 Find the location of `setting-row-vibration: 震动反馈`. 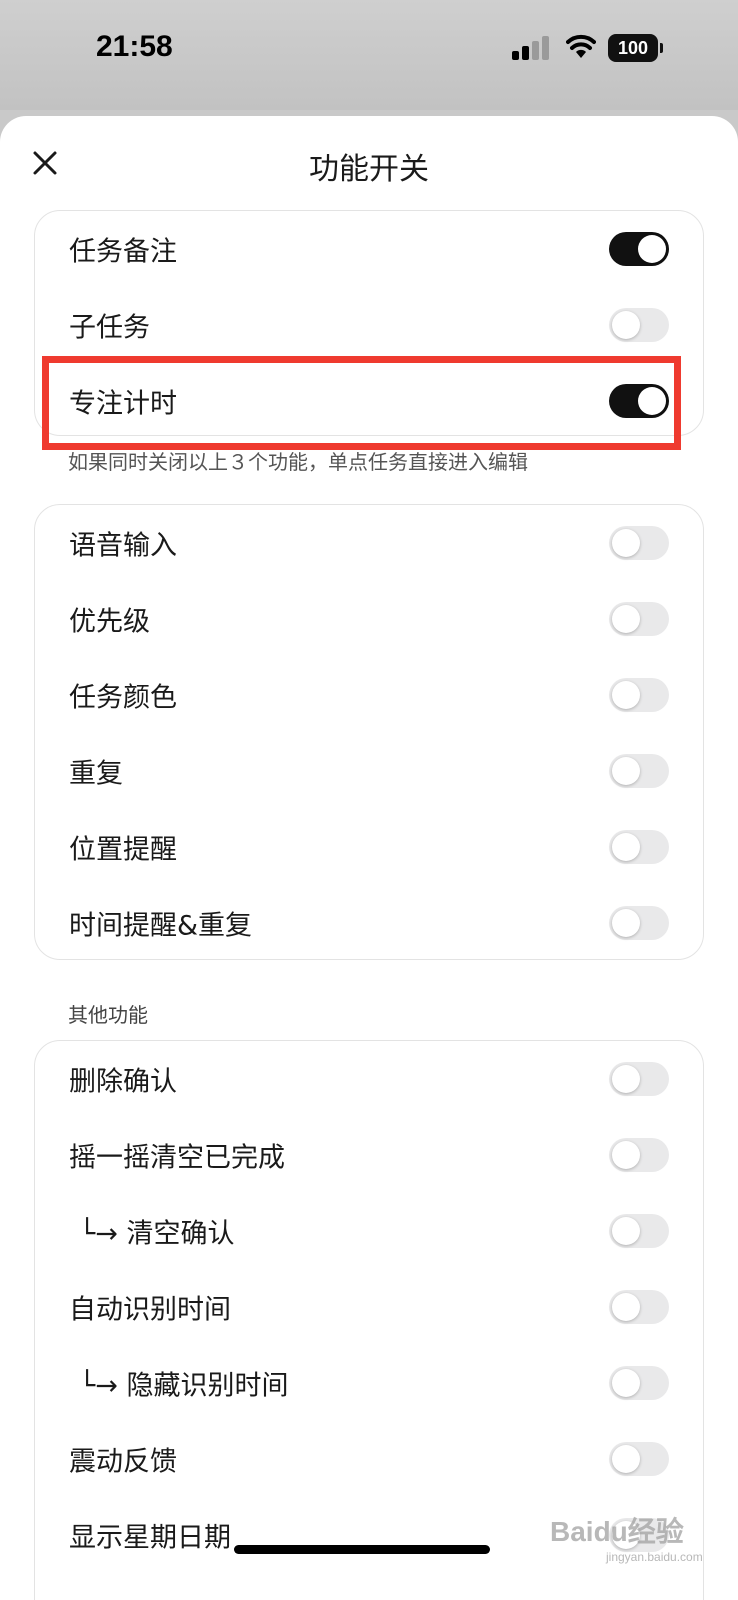

setting-row-vibration: 震动反馈 is located at coordinates (369, 1459).